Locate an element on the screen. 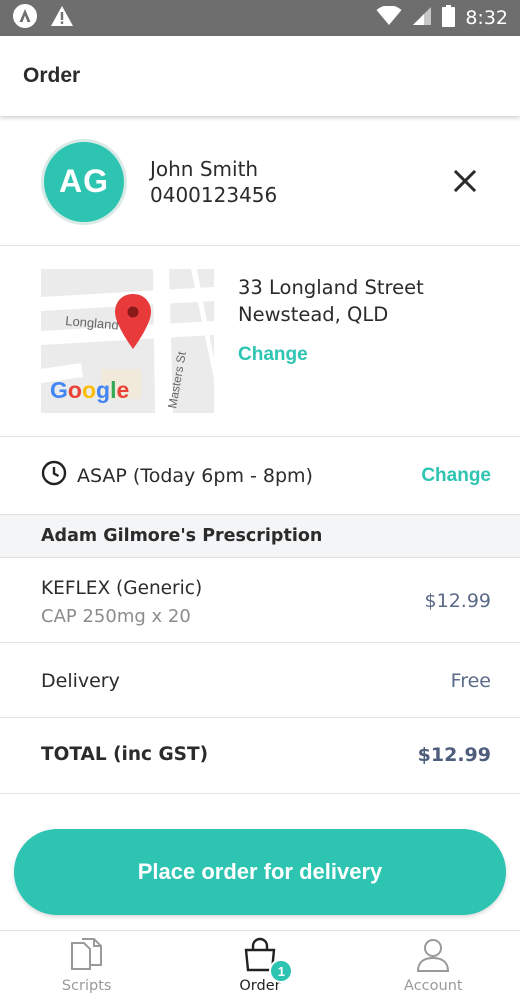 This screenshot has width=520, height=1000. warning-icon is located at coordinates (62, 18).